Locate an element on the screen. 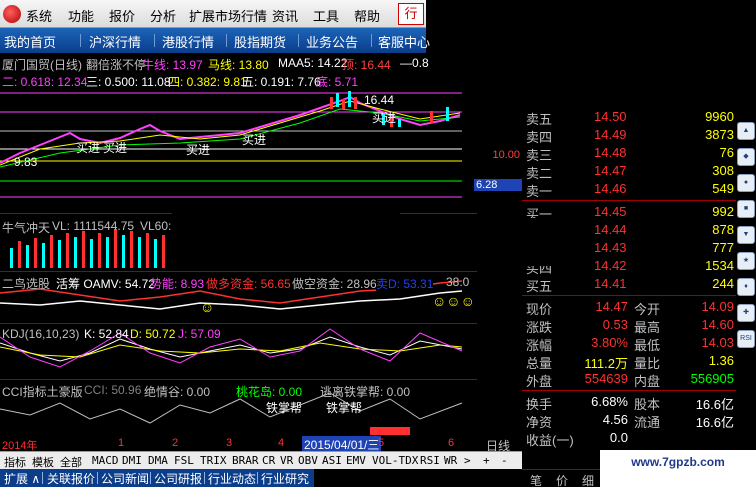  ind-tab: TRIX is located at coordinates (213, 460).